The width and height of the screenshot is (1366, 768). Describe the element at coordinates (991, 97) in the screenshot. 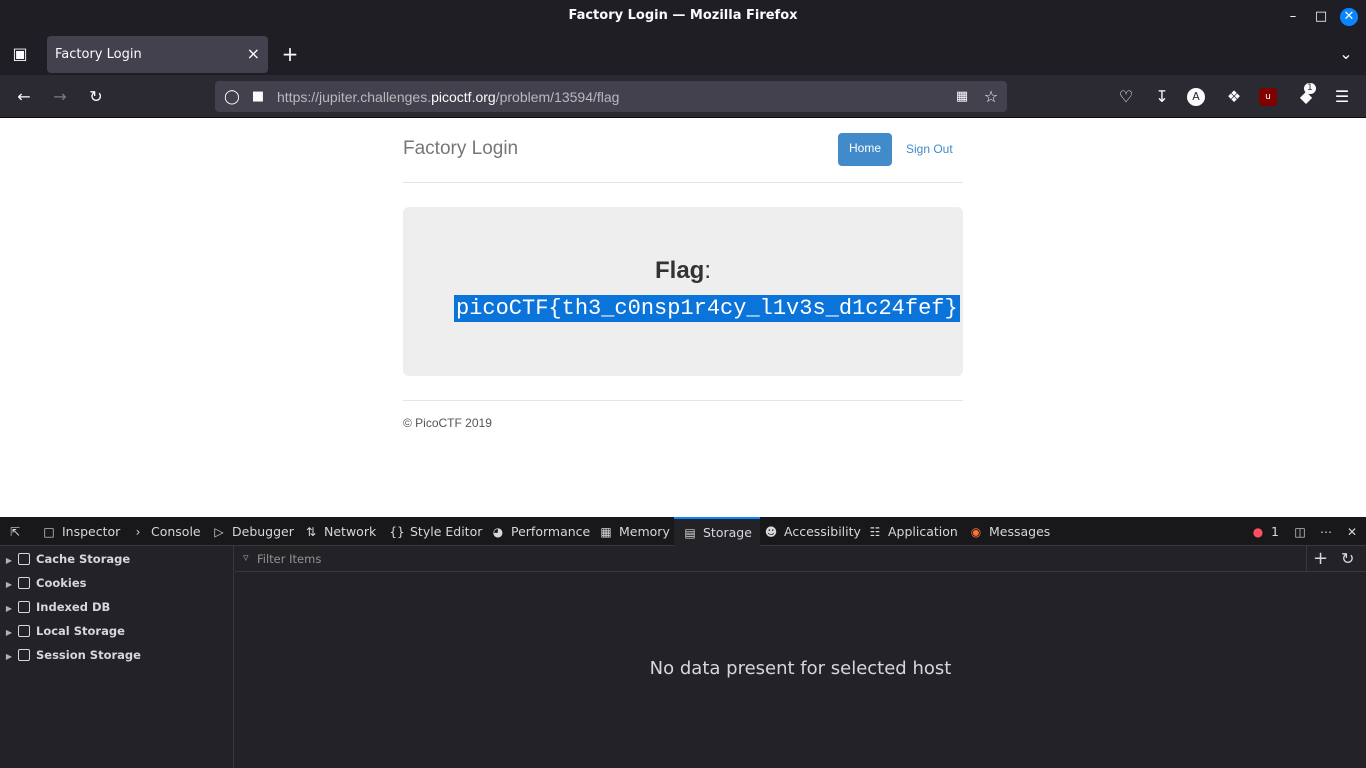

I see `bookmark-star-icon: ☆` at that location.